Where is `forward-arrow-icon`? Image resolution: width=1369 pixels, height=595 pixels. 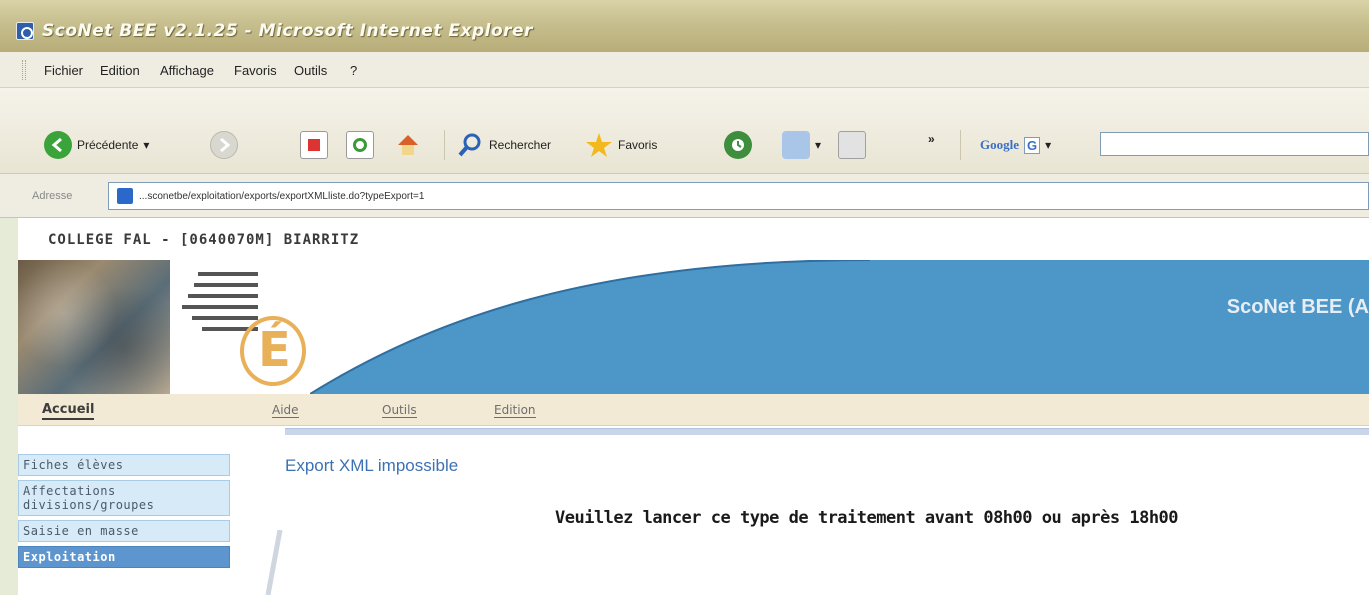
forward-arrow-icon is located at coordinates (224, 145).